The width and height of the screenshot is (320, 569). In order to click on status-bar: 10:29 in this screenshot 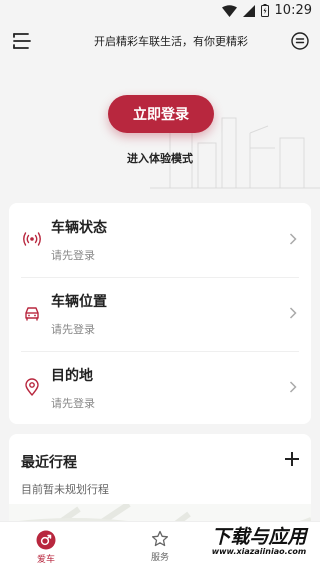, I will do `click(160, 12)`.